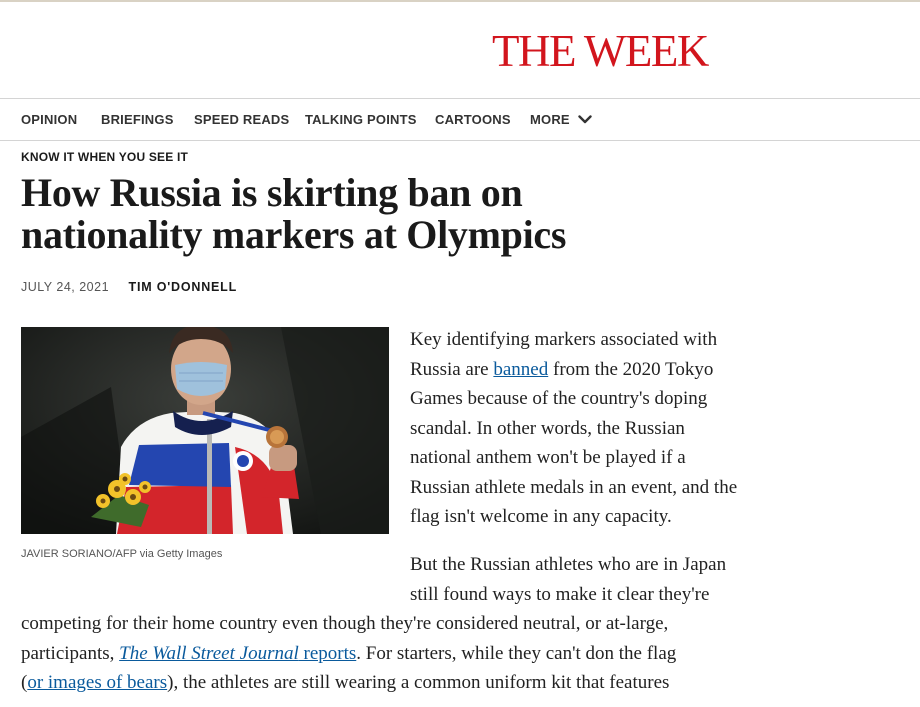 This screenshot has height=707, width=920. I want to click on wsj-link-rest: reports, so click(327, 653).